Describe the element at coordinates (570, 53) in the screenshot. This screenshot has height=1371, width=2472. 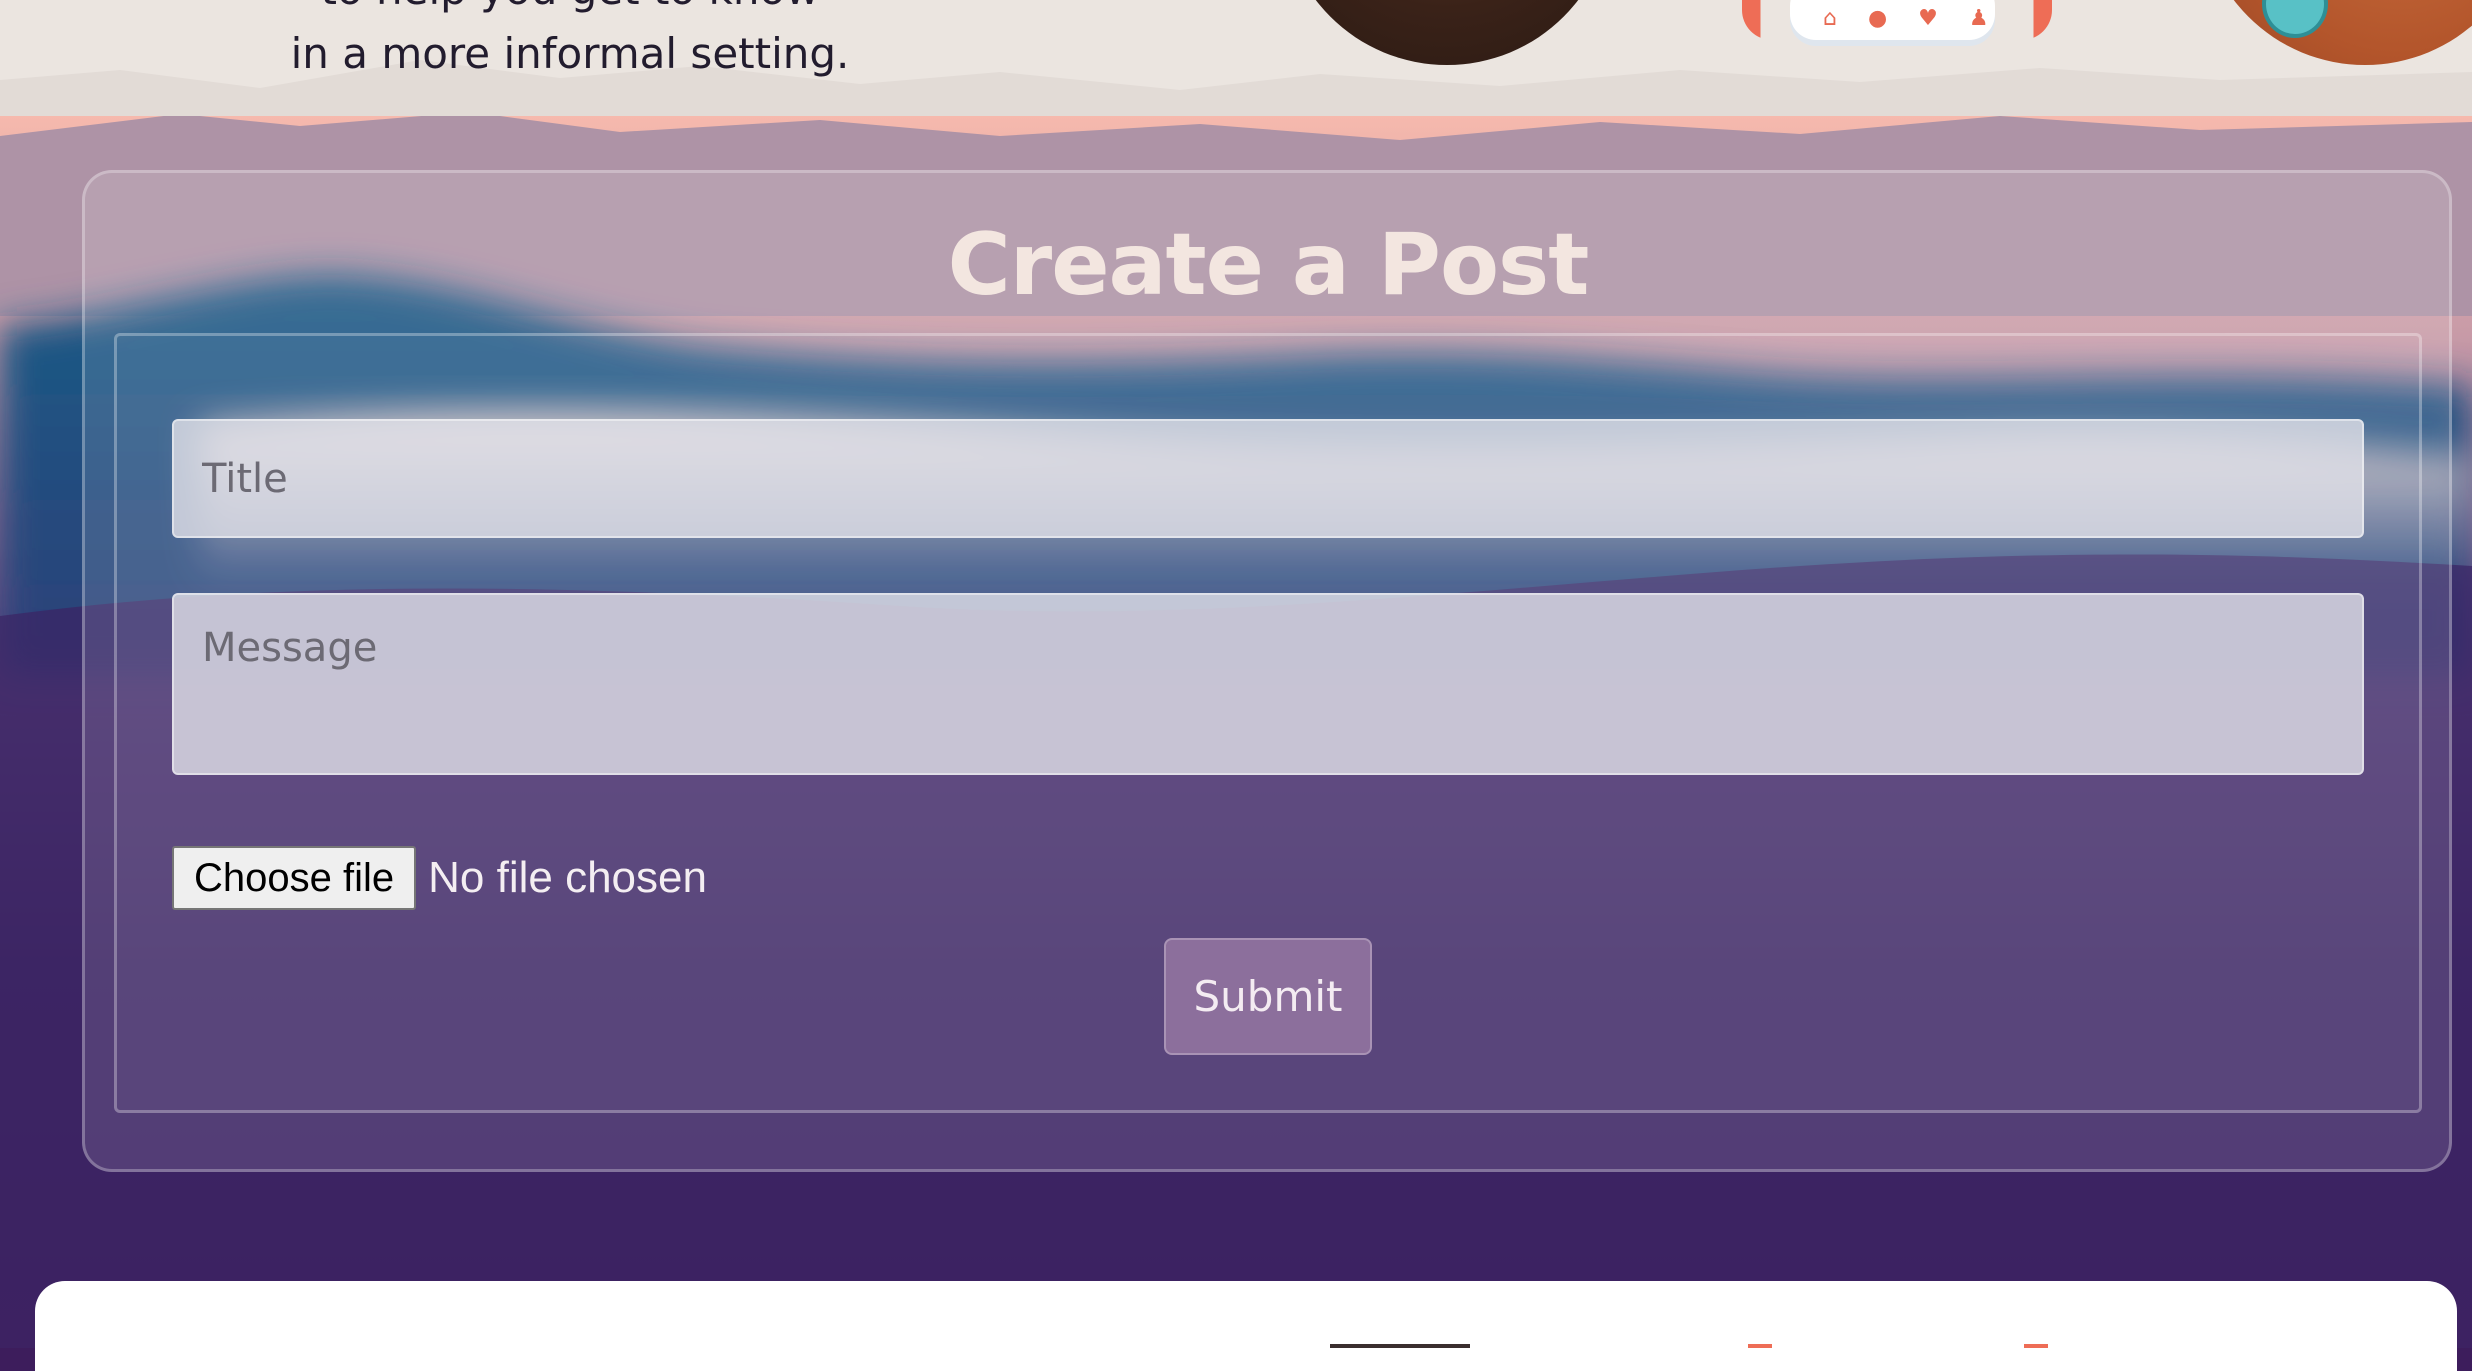
I see `hero-text-line: in a more informal setting.` at that location.